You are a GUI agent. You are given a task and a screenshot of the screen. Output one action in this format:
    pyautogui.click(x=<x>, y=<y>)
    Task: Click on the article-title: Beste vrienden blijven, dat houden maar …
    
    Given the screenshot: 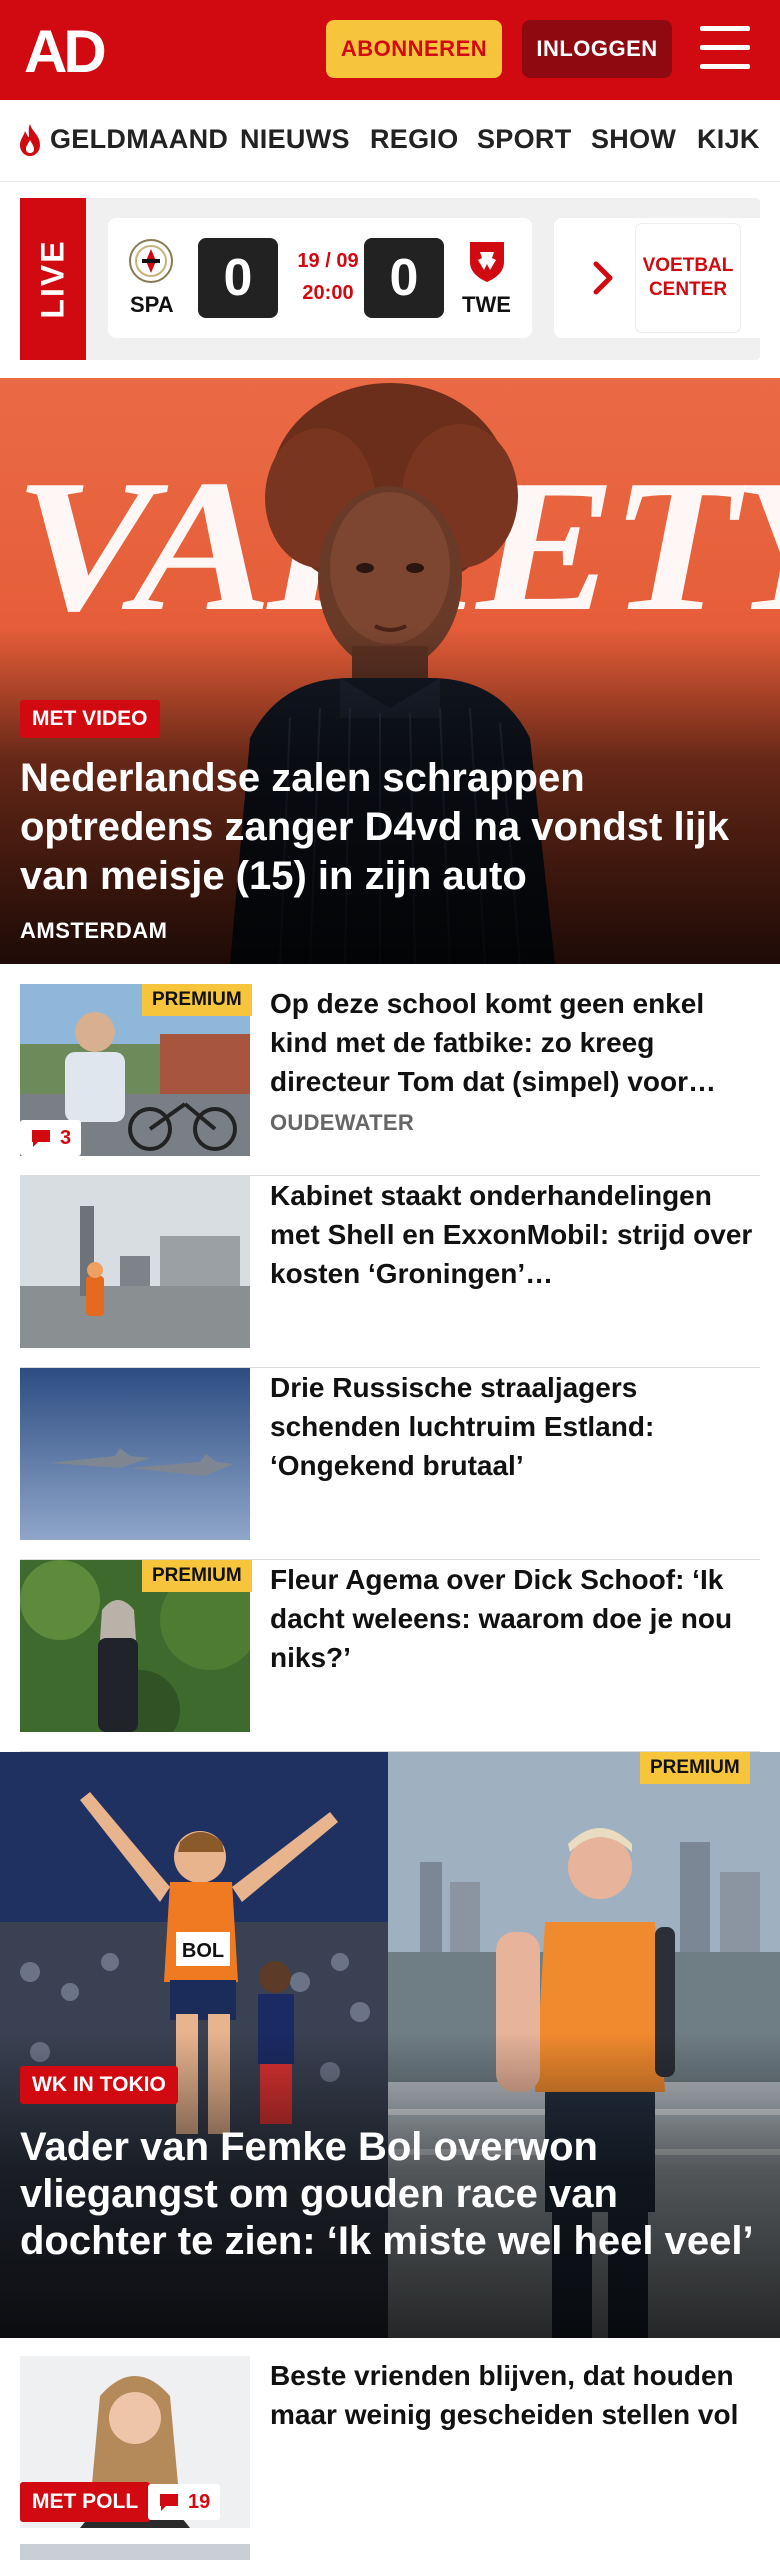 What is the action you would take?
    pyautogui.click(x=515, y=2395)
    